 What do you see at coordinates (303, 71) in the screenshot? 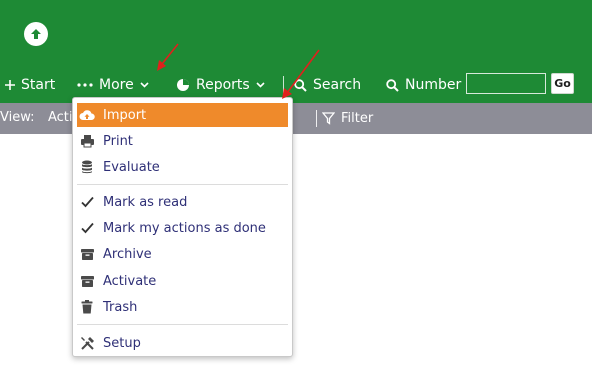
I see `annotation-arrow-import` at bounding box center [303, 71].